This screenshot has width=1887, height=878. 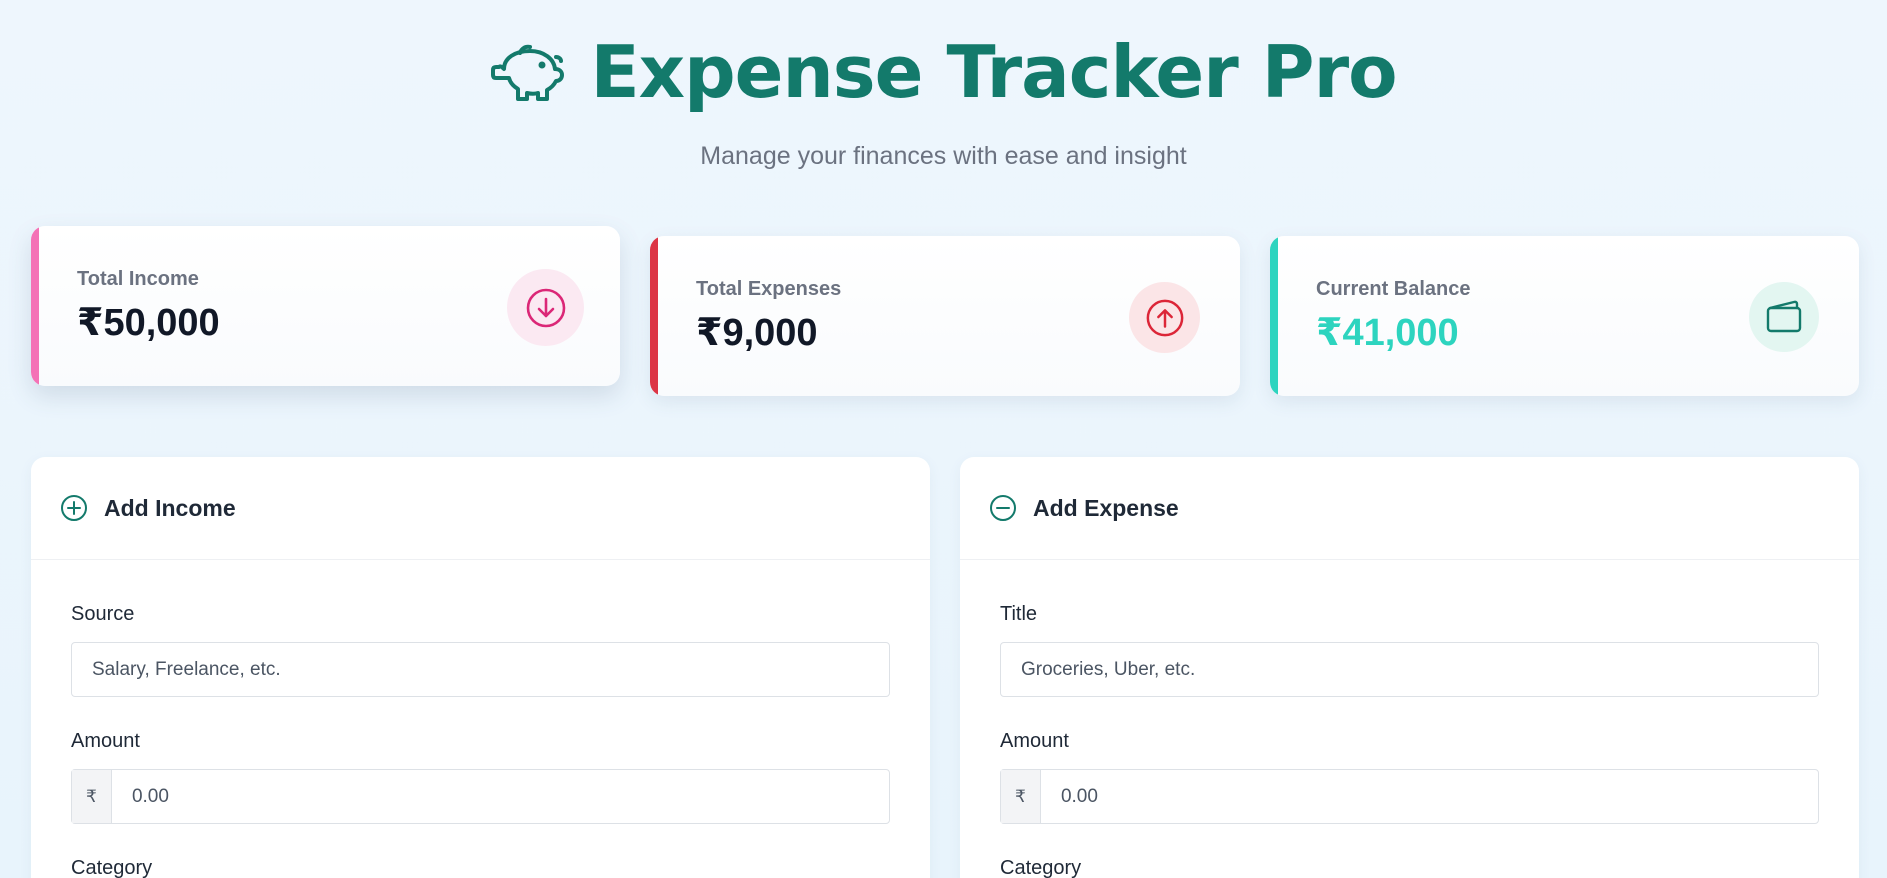 What do you see at coordinates (1429, 796) in the screenshot?
I see `expense-amount-input` at bounding box center [1429, 796].